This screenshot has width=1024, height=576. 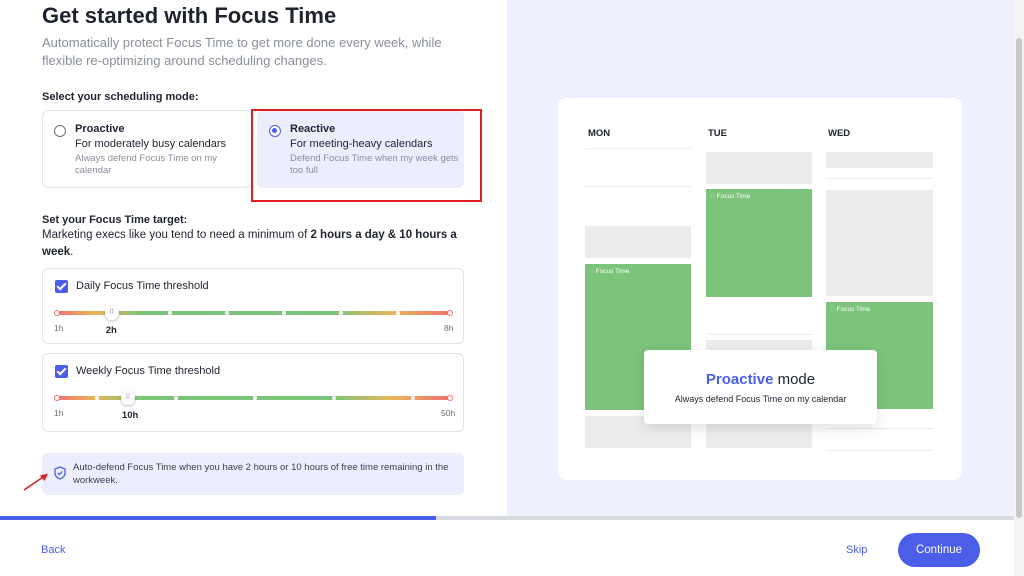 I want to click on daily-min-label: 1h, so click(x=59, y=328).